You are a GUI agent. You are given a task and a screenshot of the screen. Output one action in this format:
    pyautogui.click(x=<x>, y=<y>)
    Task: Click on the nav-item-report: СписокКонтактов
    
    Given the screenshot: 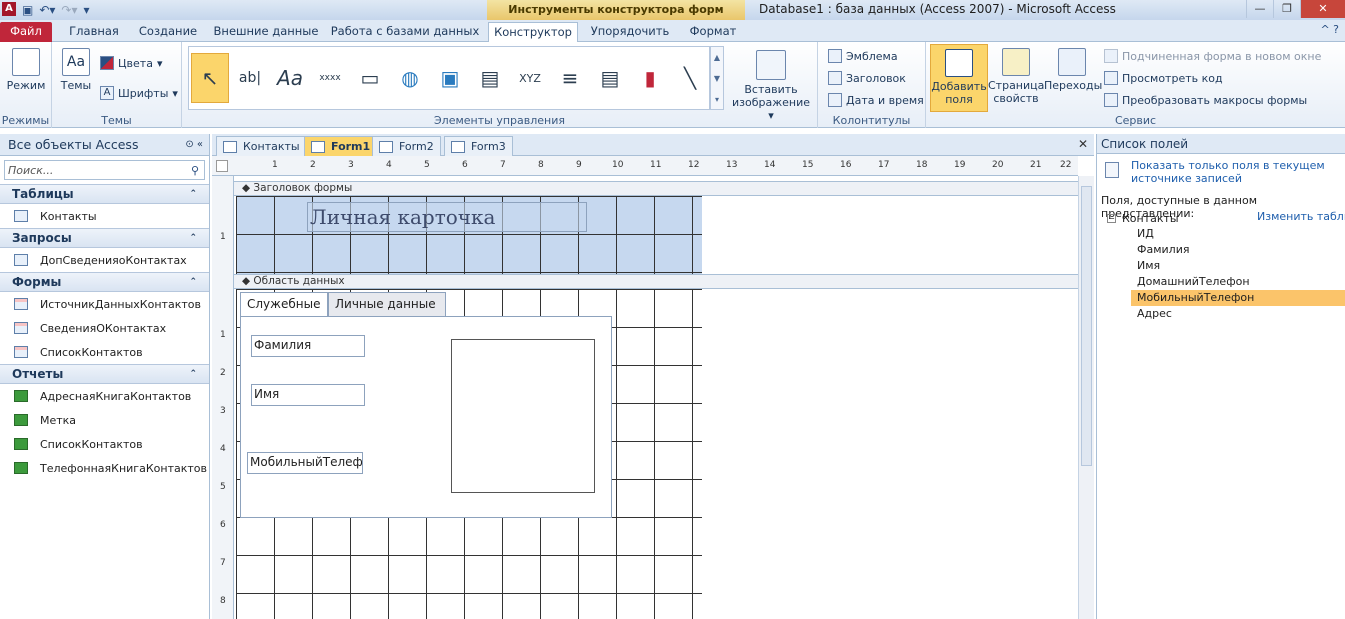 What is the action you would take?
    pyautogui.click(x=104, y=444)
    